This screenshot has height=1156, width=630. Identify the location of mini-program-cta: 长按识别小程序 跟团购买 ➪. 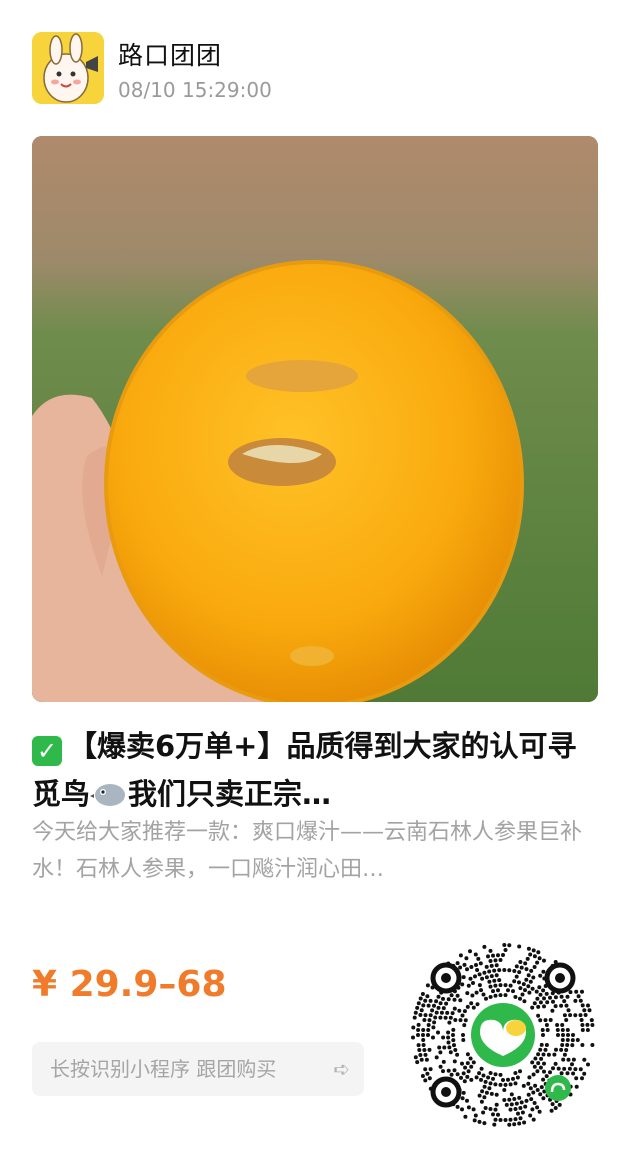
(198, 1069).